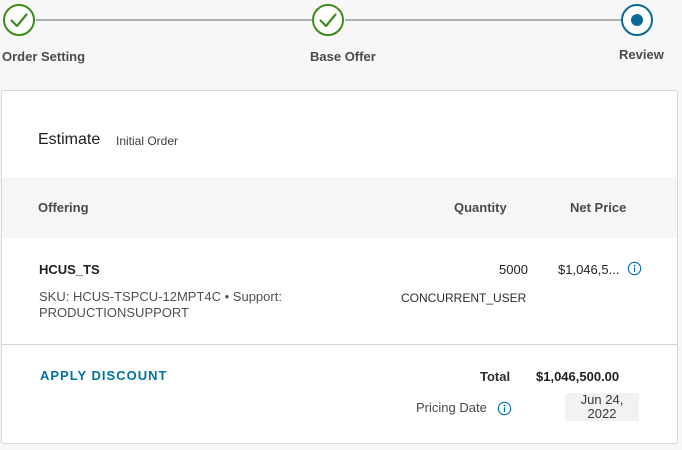 The width and height of the screenshot is (682, 450). What do you see at coordinates (513, 269) in the screenshot?
I see `offering-quantity: 5000` at bounding box center [513, 269].